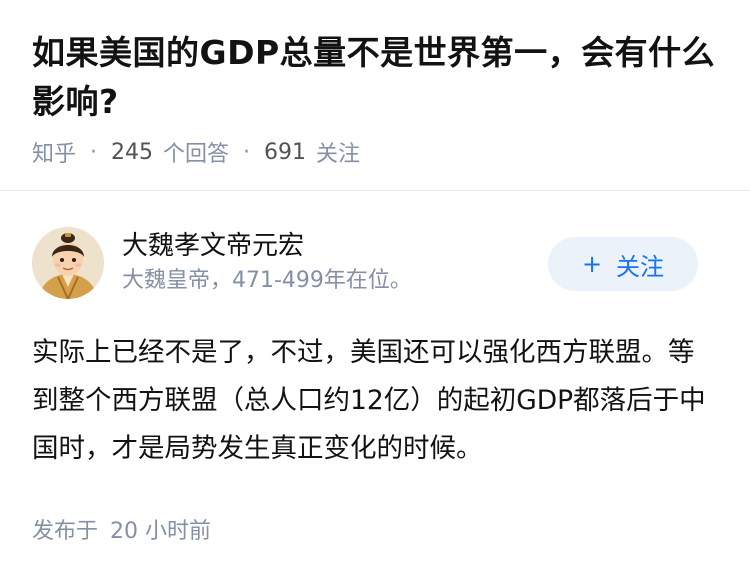 This screenshot has width=750, height=586. What do you see at coordinates (338, 154) in the screenshot?
I see `follower-count-label: 关注` at bounding box center [338, 154].